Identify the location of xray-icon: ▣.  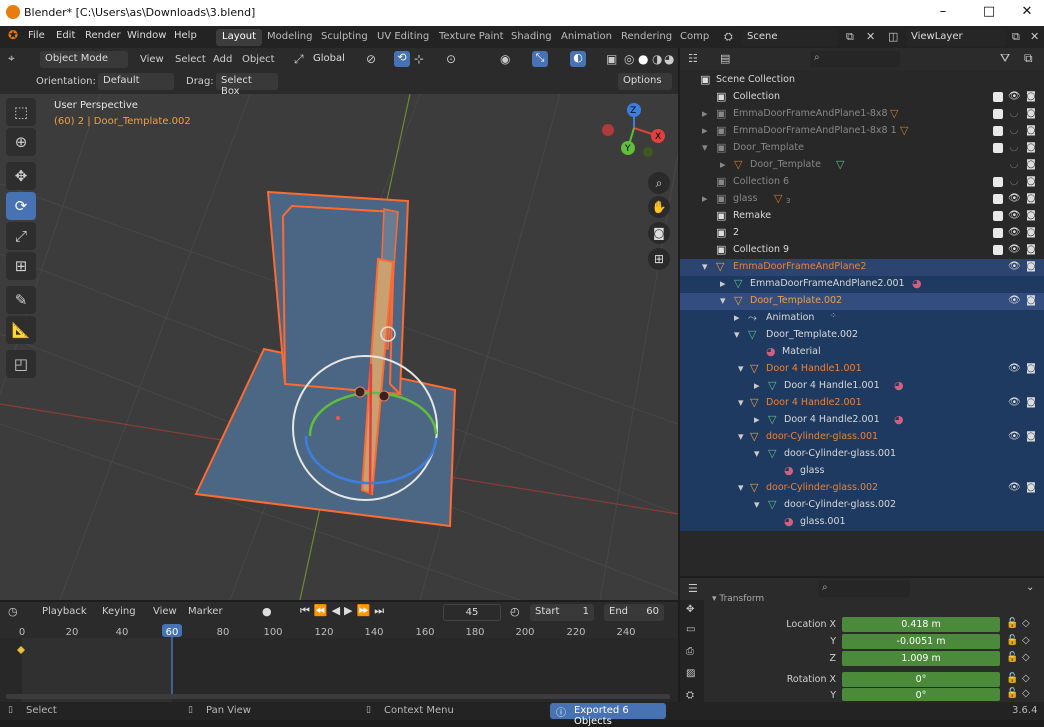
(611, 59).